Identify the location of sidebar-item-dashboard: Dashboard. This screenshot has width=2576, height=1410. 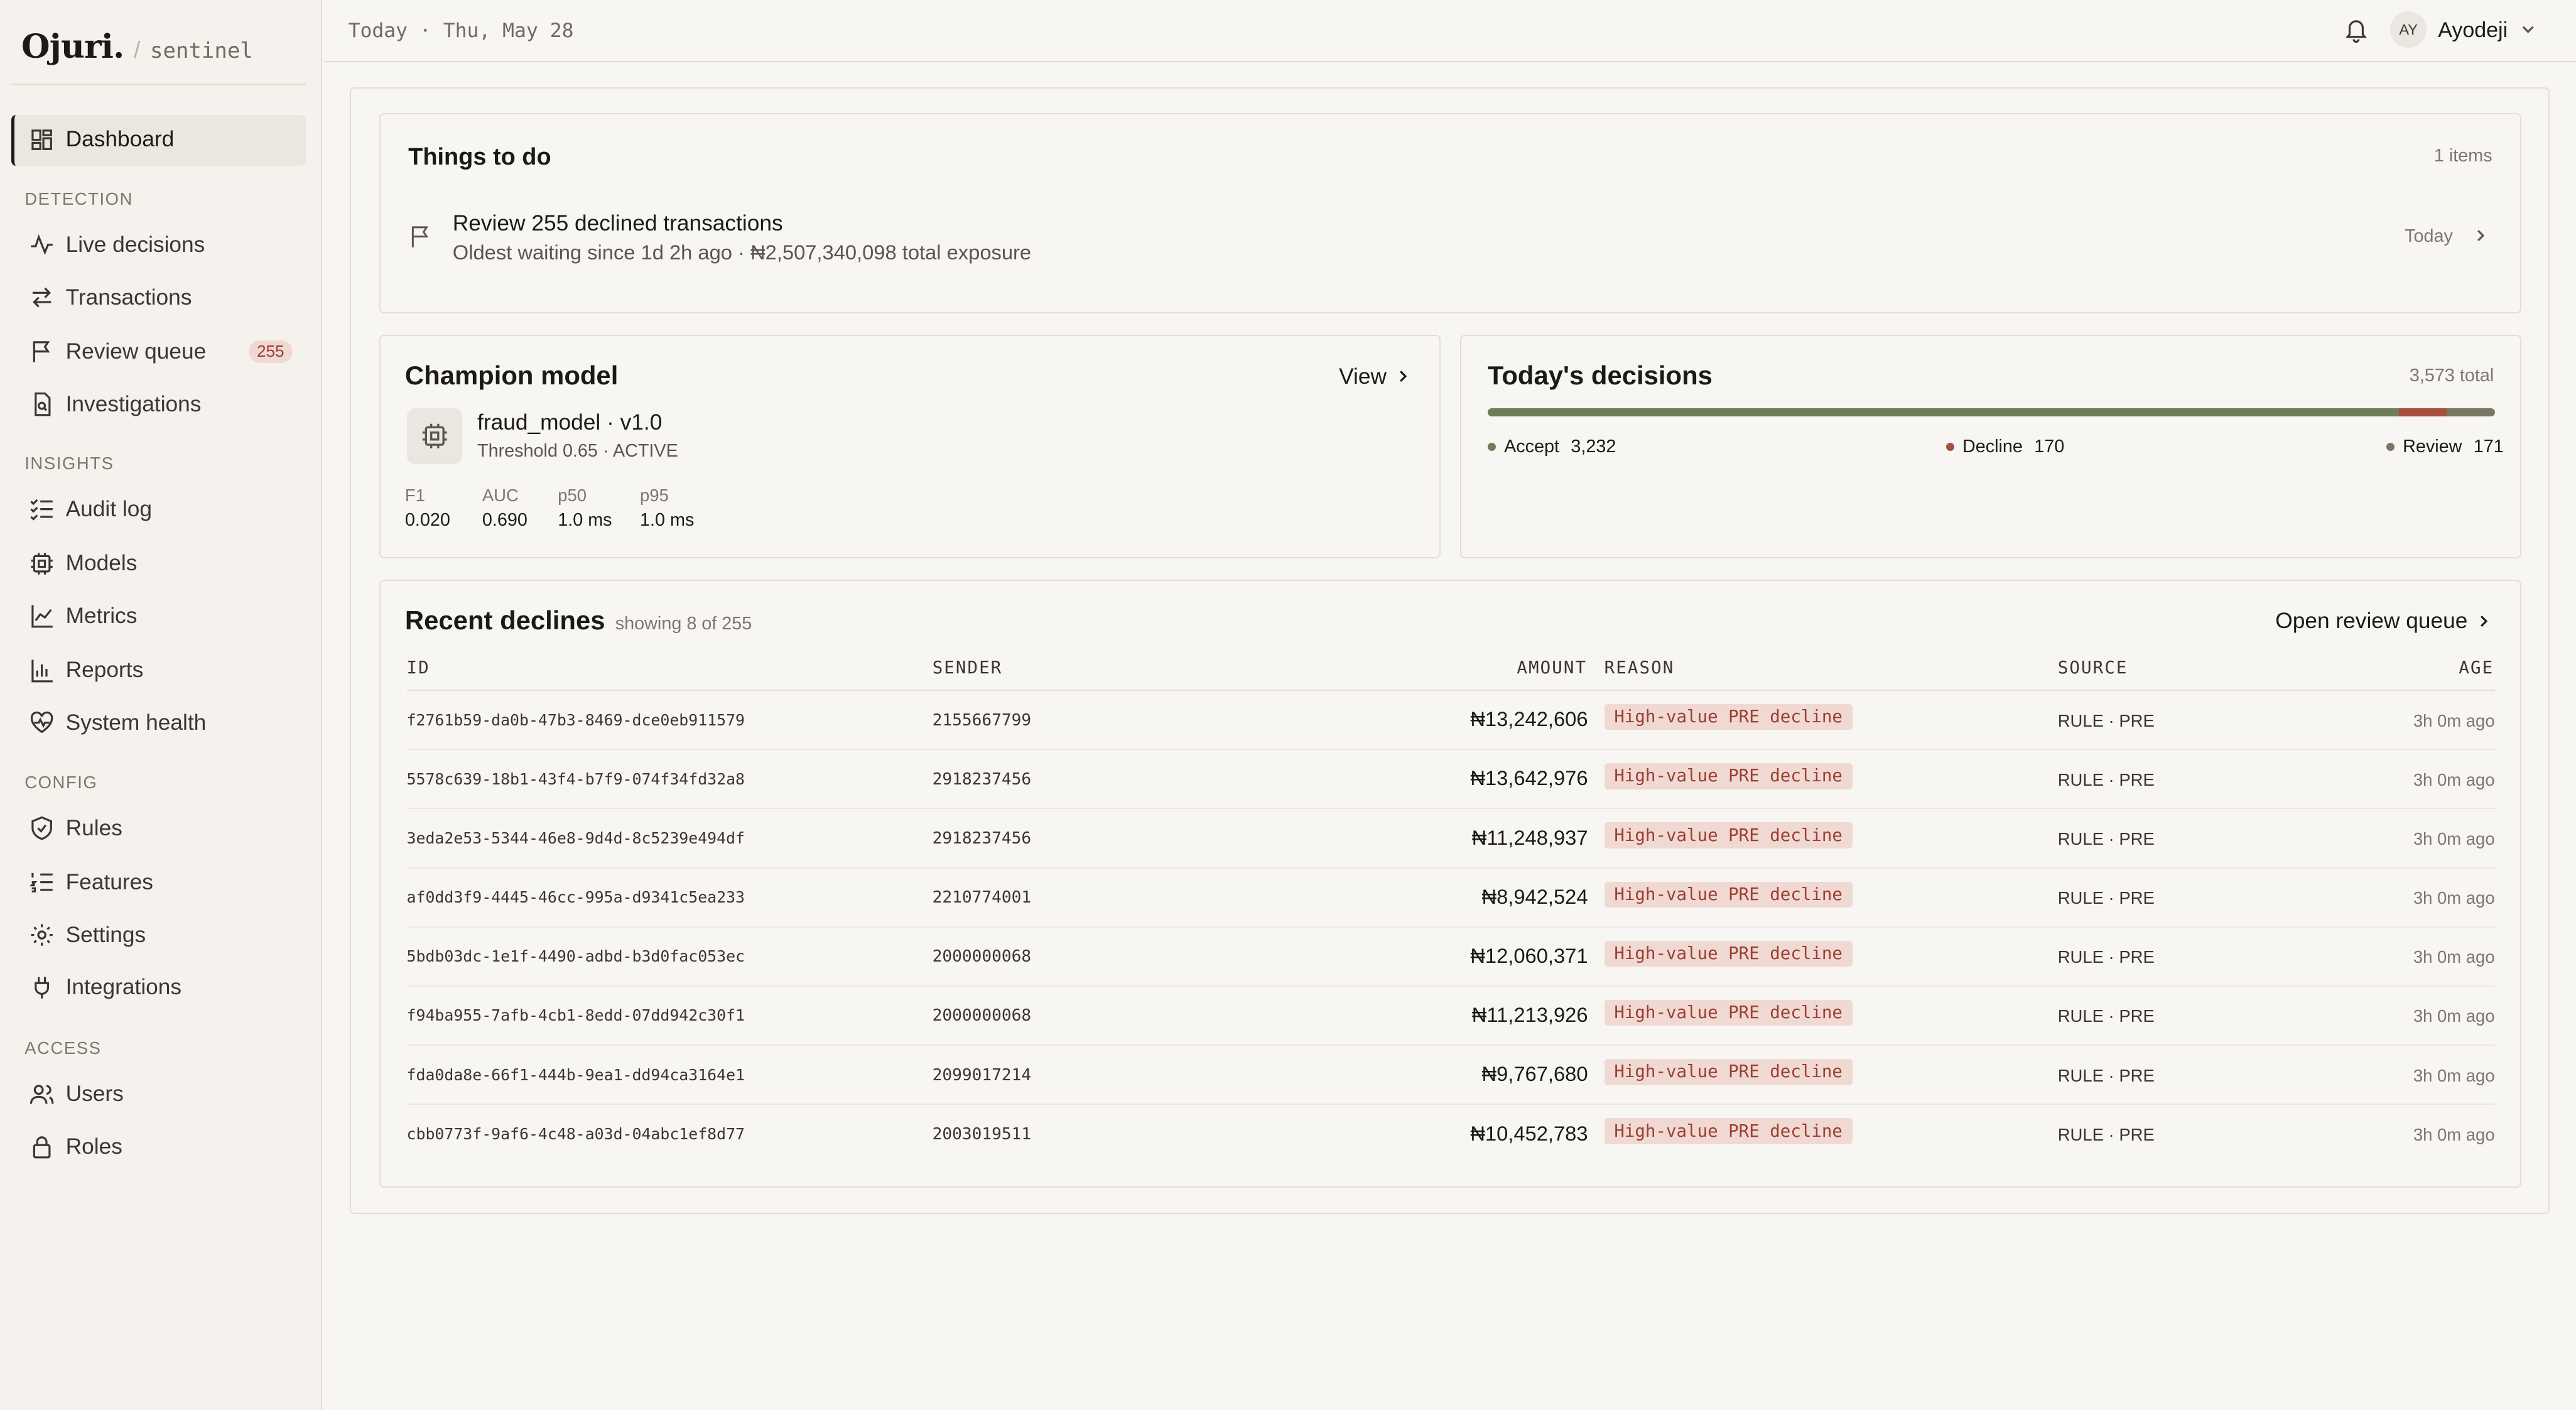
(166, 140).